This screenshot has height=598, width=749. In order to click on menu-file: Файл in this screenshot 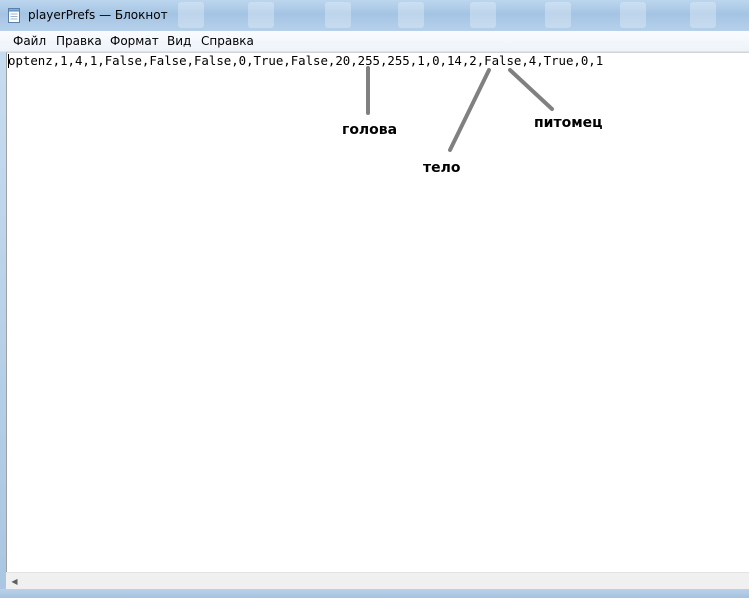, I will do `click(29, 41)`.